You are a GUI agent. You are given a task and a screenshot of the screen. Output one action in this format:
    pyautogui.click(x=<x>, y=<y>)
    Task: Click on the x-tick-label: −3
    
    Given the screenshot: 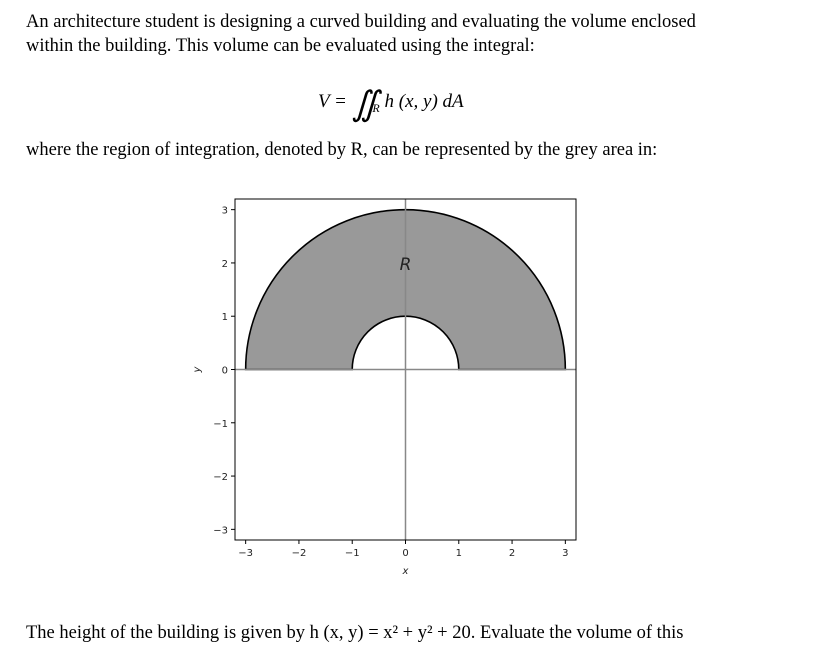 What is the action you would take?
    pyautogui.click(x=245, y=553)
    